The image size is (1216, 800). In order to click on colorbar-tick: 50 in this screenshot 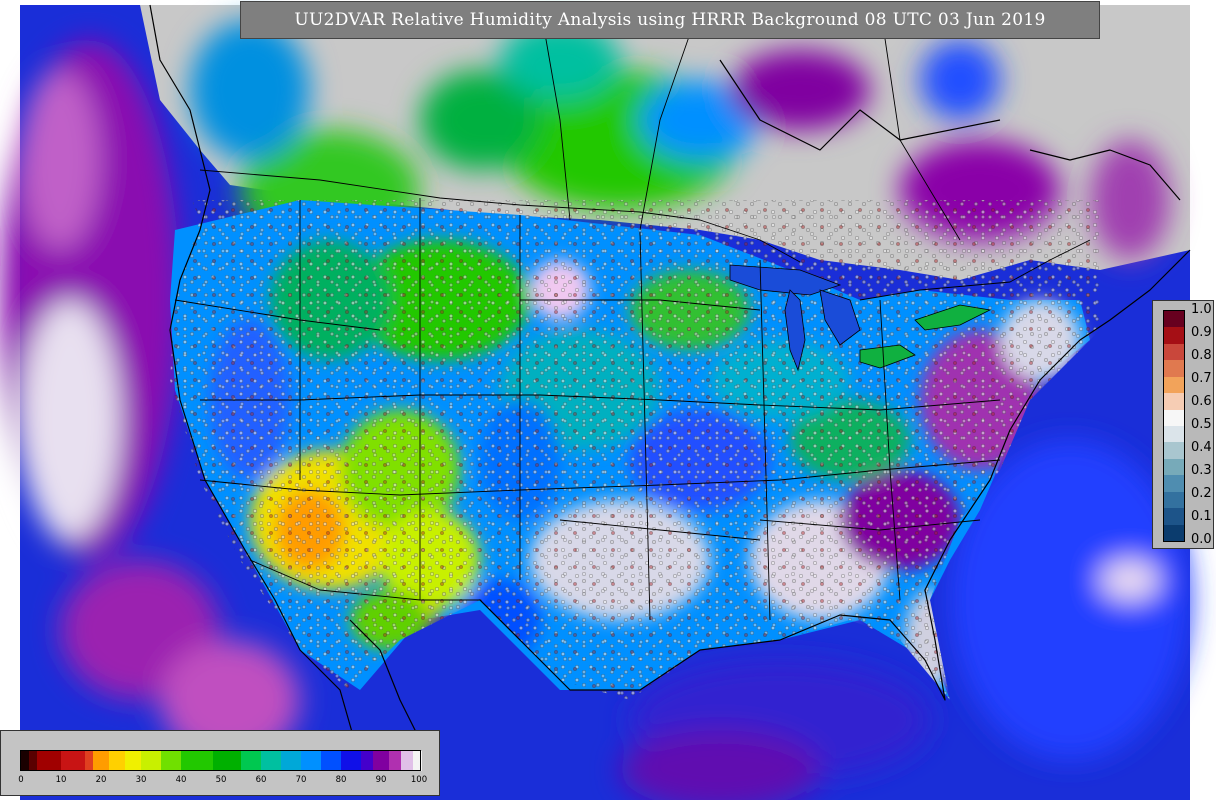, I will do `click(221, 780)`.